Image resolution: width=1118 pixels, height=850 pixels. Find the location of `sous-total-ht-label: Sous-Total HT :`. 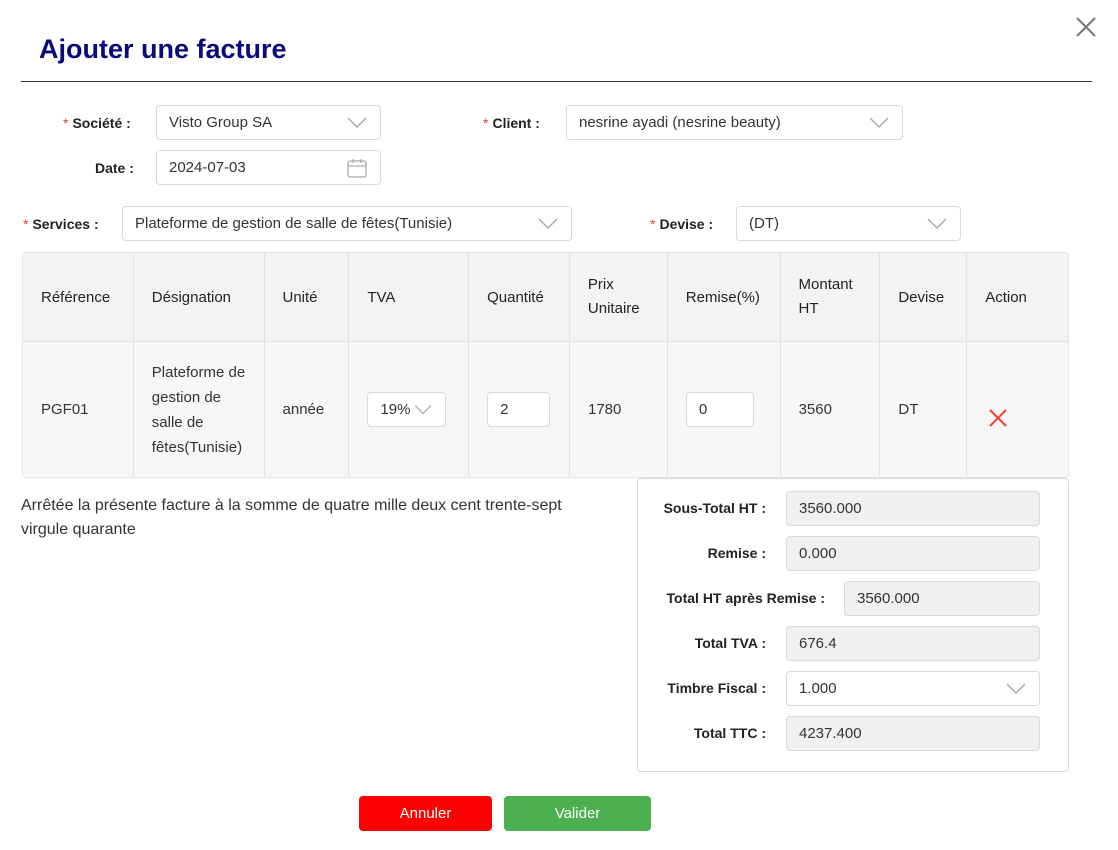

sous-total-ht-label: Sous-Total HT : is located at coordinates (714, 508).